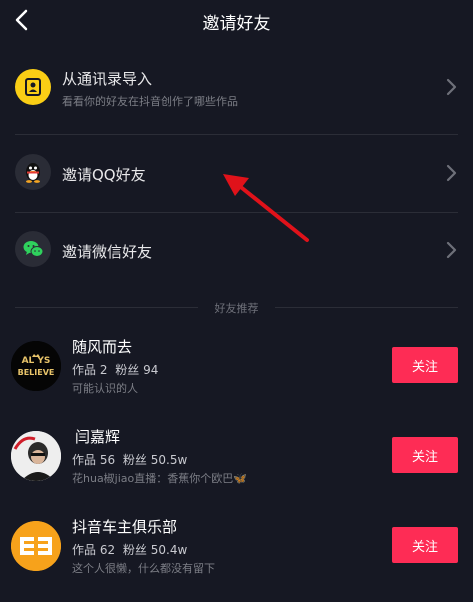 The image size is (473, 602). Describe the element at coordinates (366, 307) in the screenshot. I see `section-line-right` at that location.